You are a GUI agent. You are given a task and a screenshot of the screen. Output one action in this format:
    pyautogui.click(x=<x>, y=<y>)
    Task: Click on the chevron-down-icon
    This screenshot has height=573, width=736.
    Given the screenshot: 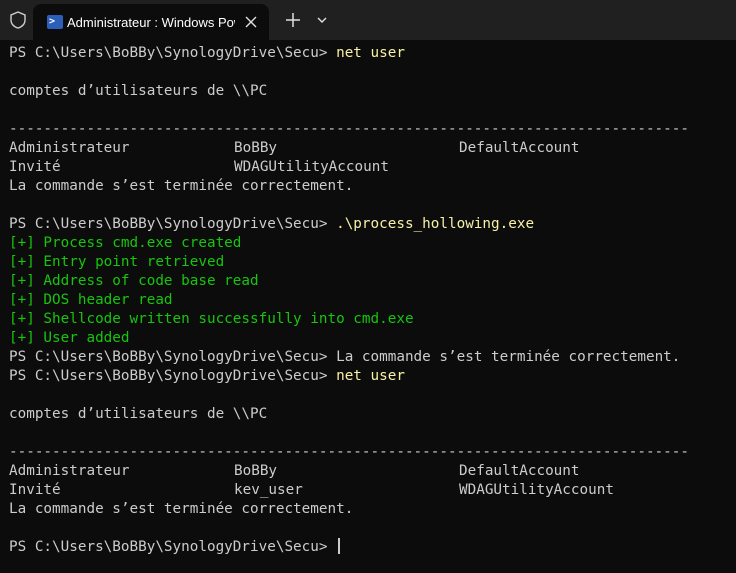 What is the action you would take?
    pyautogui.click(x=322, y=20)
    